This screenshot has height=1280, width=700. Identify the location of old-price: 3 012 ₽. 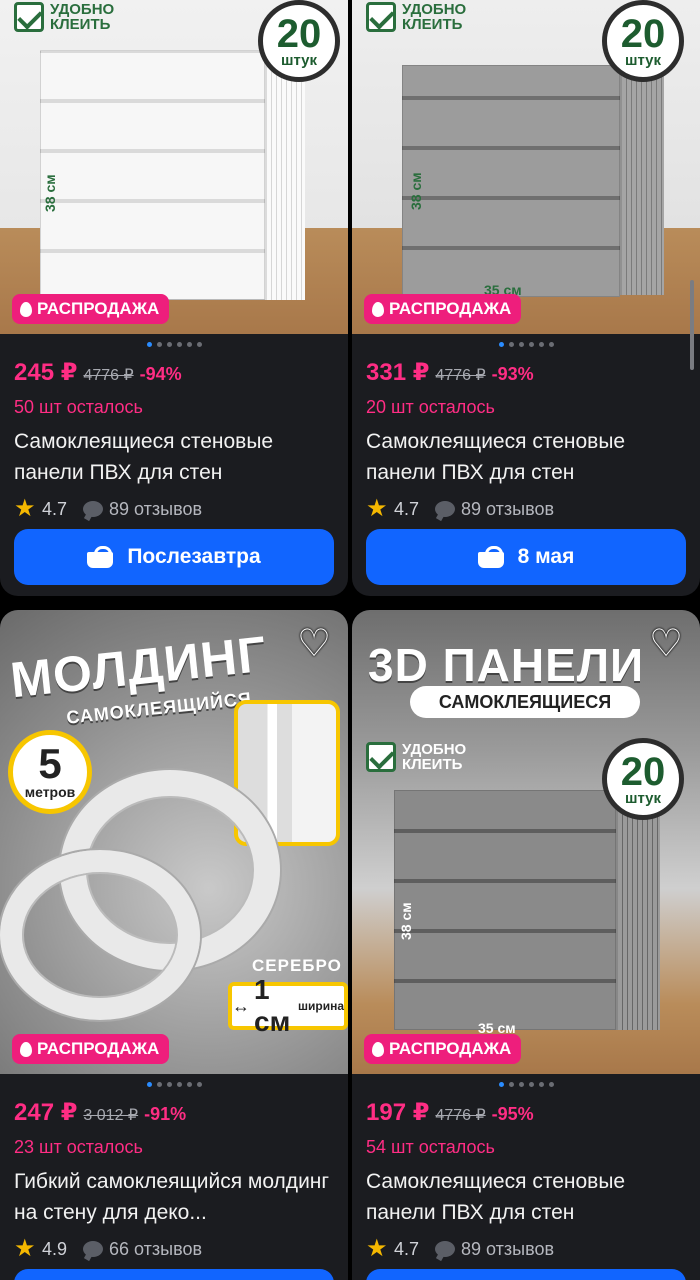
(111, 1115).